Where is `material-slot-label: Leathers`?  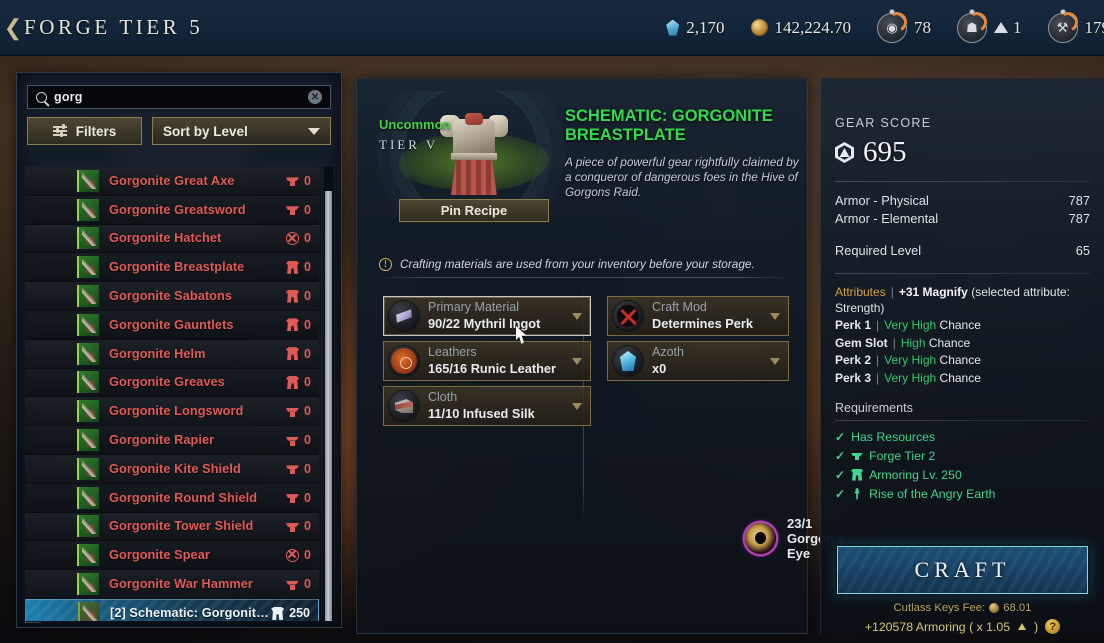
material-slot-label: Leathers is located at coordinates (452, 352).